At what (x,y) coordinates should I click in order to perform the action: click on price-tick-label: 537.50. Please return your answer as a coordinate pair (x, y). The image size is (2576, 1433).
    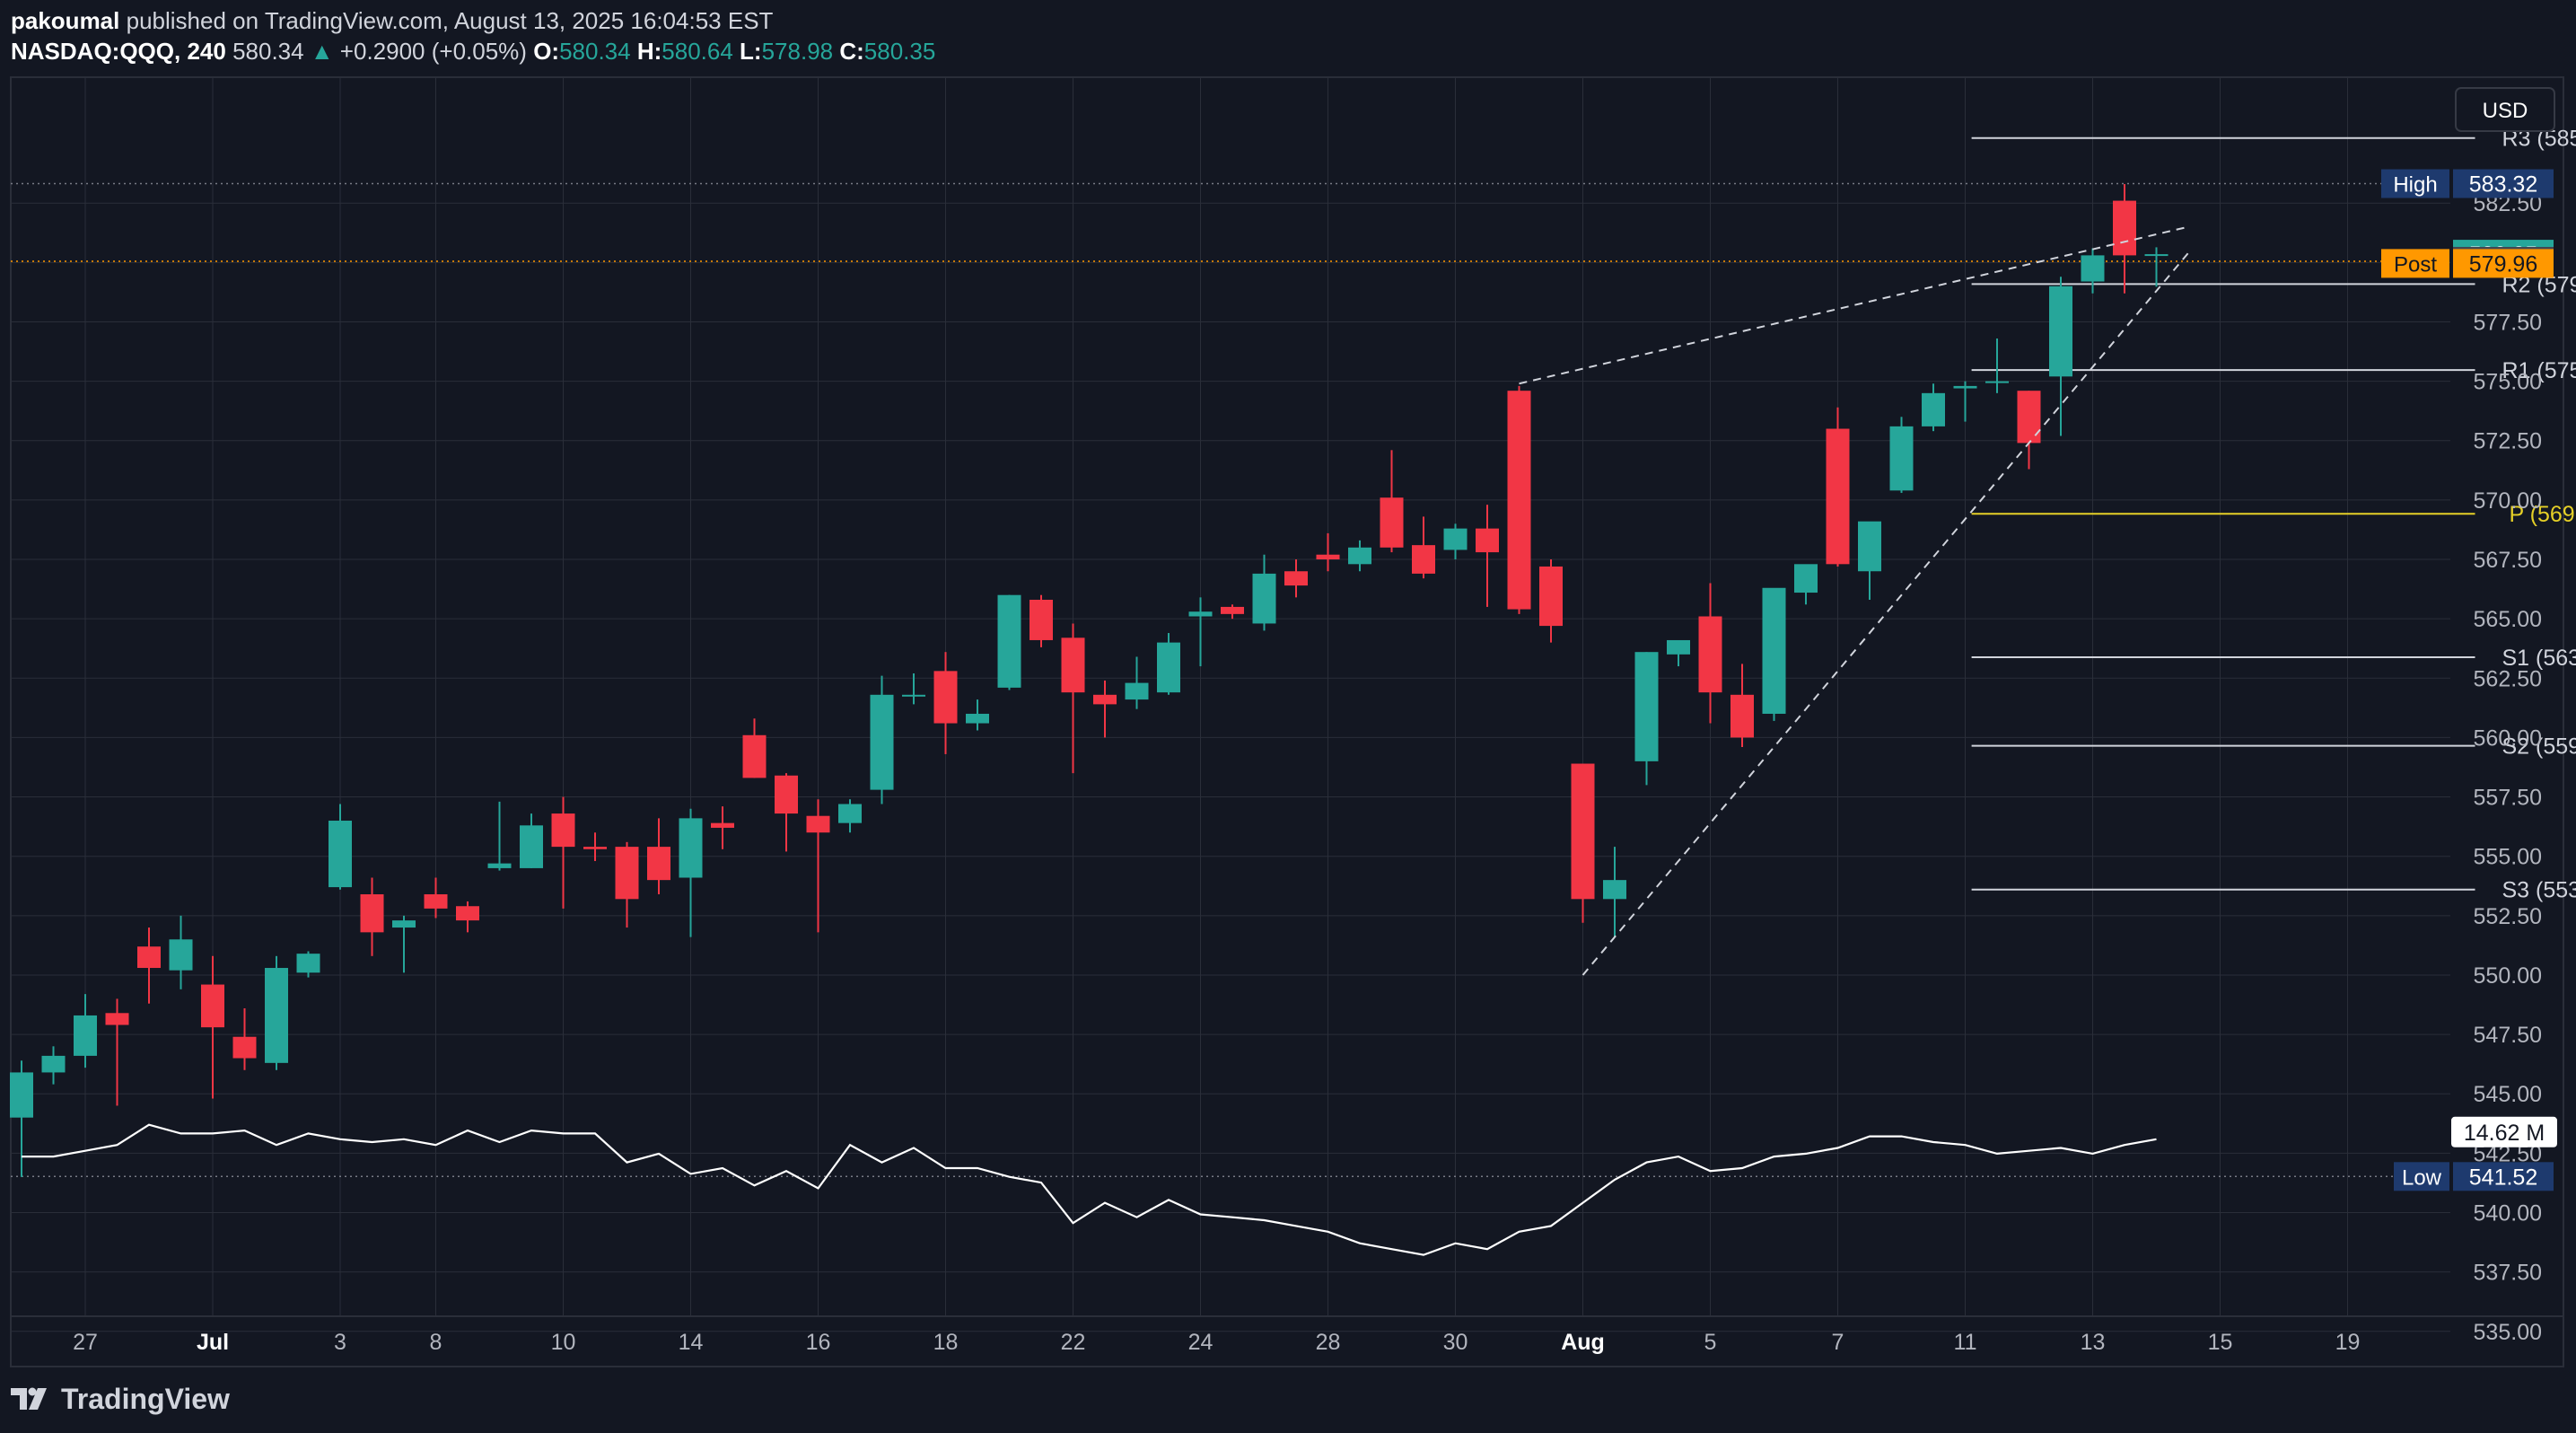
    Looking at the image, I should click on (2508, 1273).